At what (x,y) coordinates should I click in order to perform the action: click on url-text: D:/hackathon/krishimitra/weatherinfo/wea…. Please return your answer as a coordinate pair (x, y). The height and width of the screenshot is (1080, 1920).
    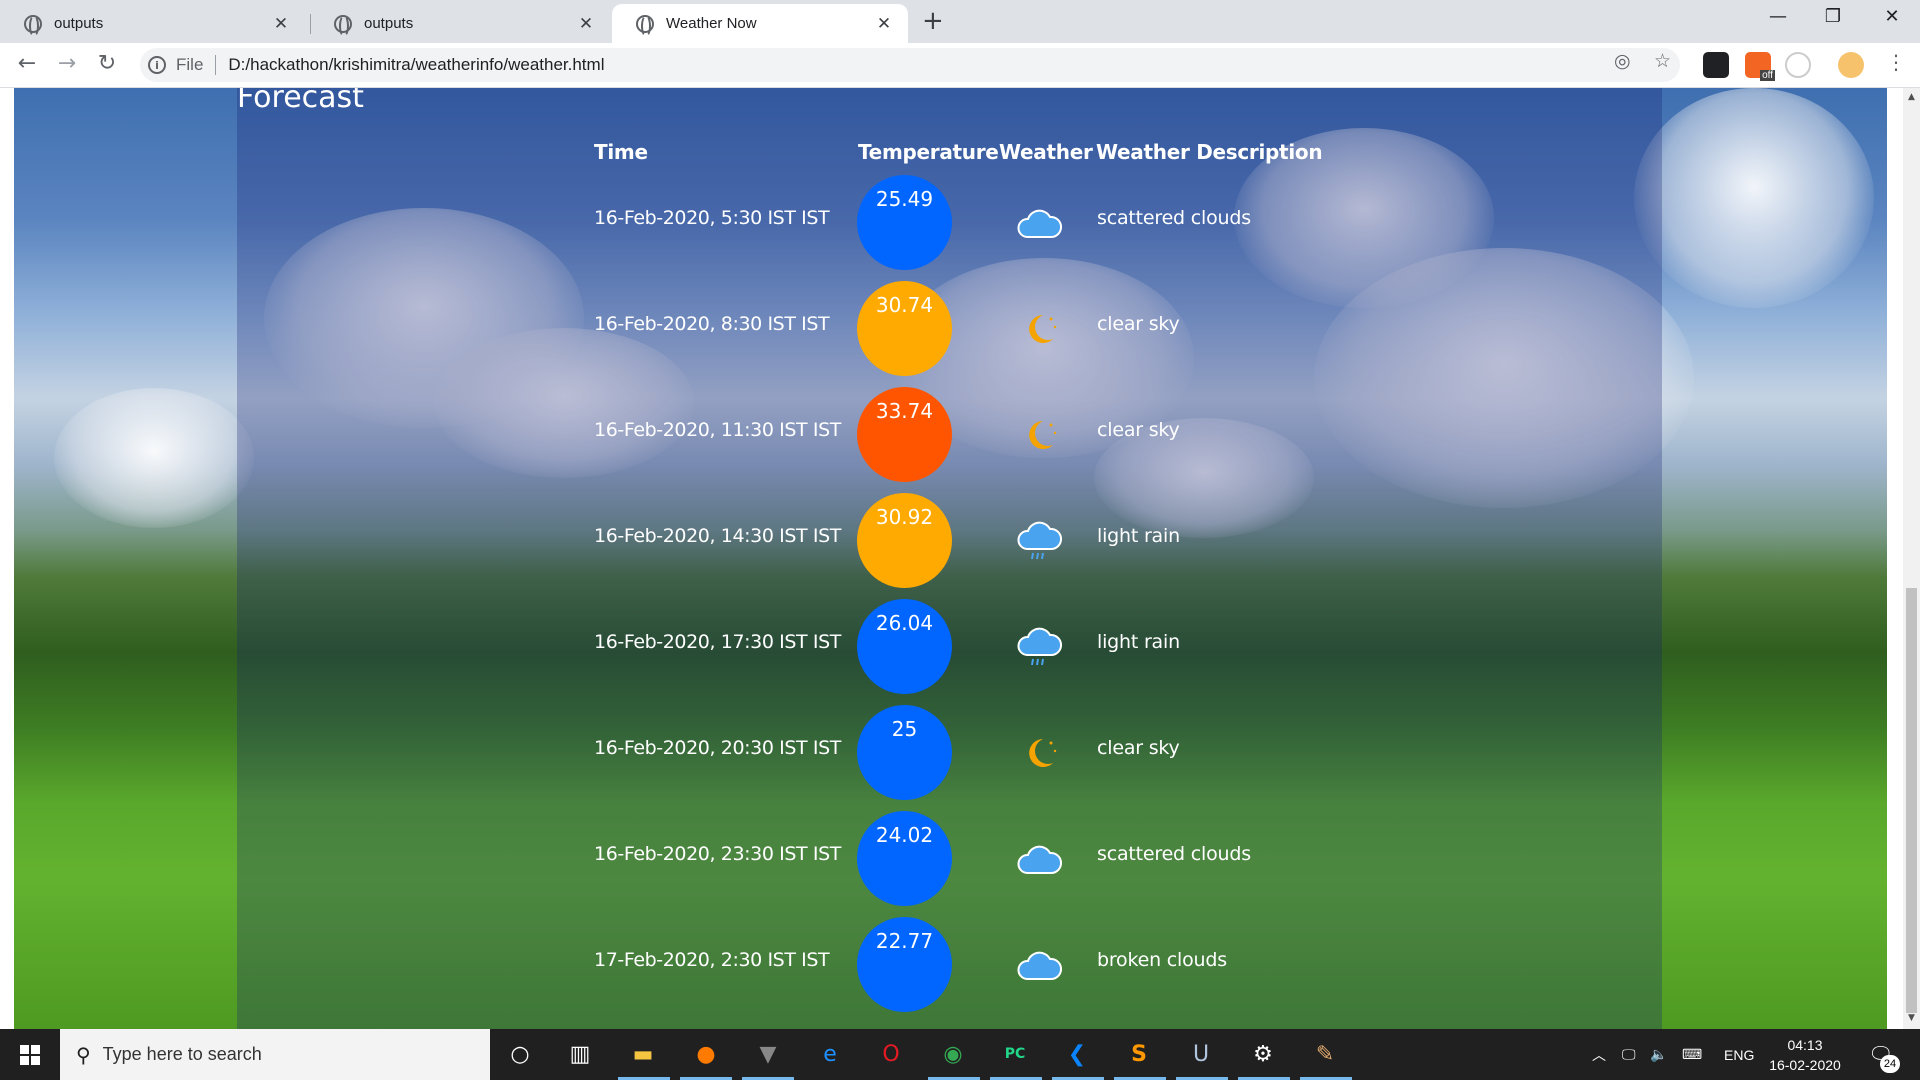
    Looking at the image, I should click on (416, 65).